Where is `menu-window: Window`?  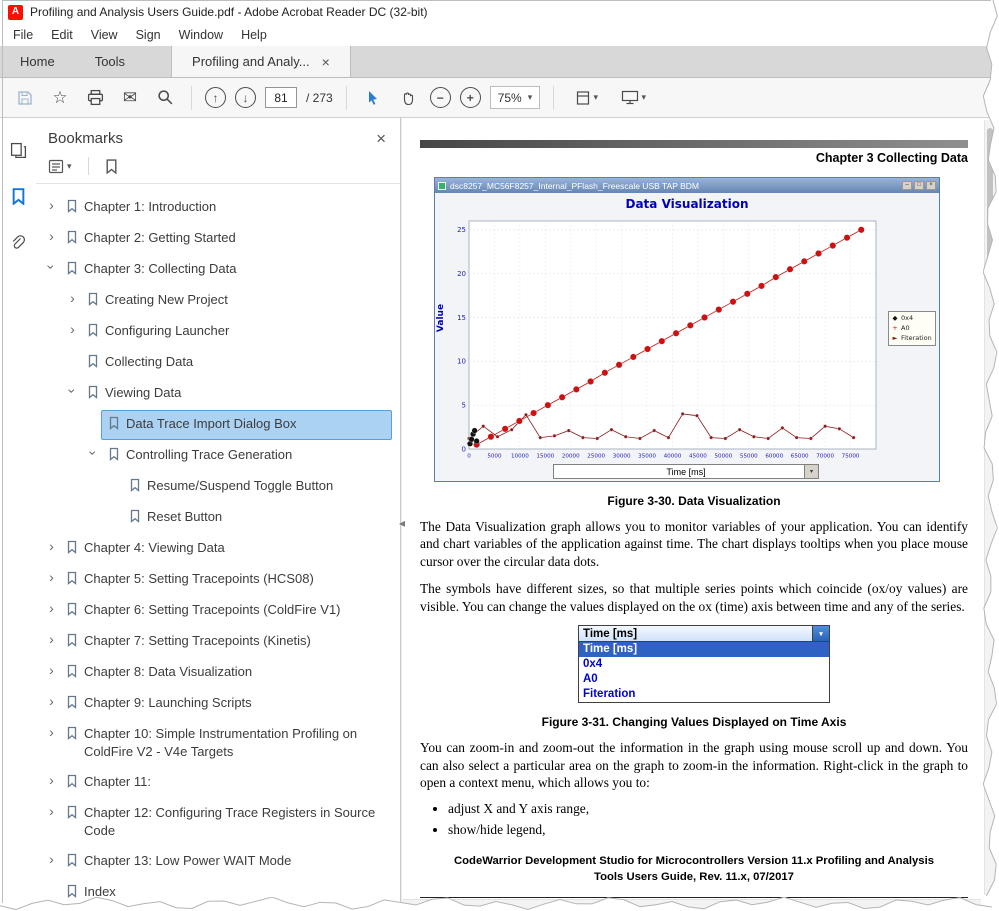
menu-window: Window is located at coordinates (201, 35).